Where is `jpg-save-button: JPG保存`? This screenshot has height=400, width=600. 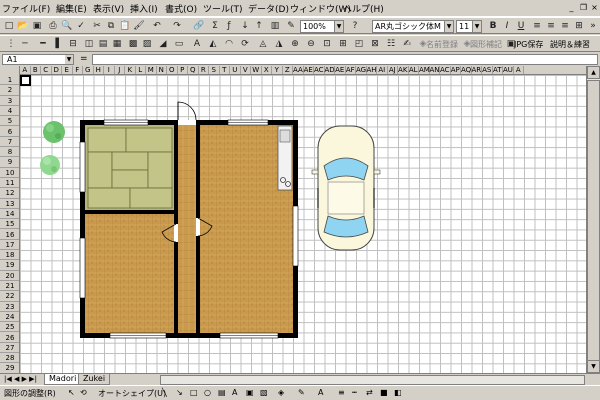
jpg-save-button: JPG保存 is located at coordinates (528, 44).